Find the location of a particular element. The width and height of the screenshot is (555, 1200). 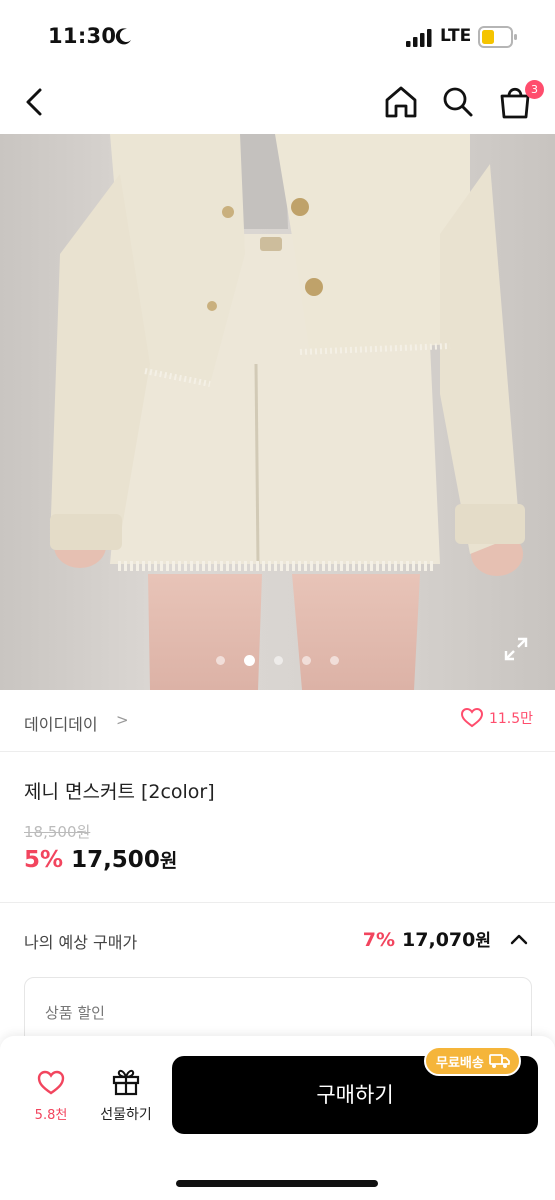

chevron-up-icon is located at coordinates (519, 939).